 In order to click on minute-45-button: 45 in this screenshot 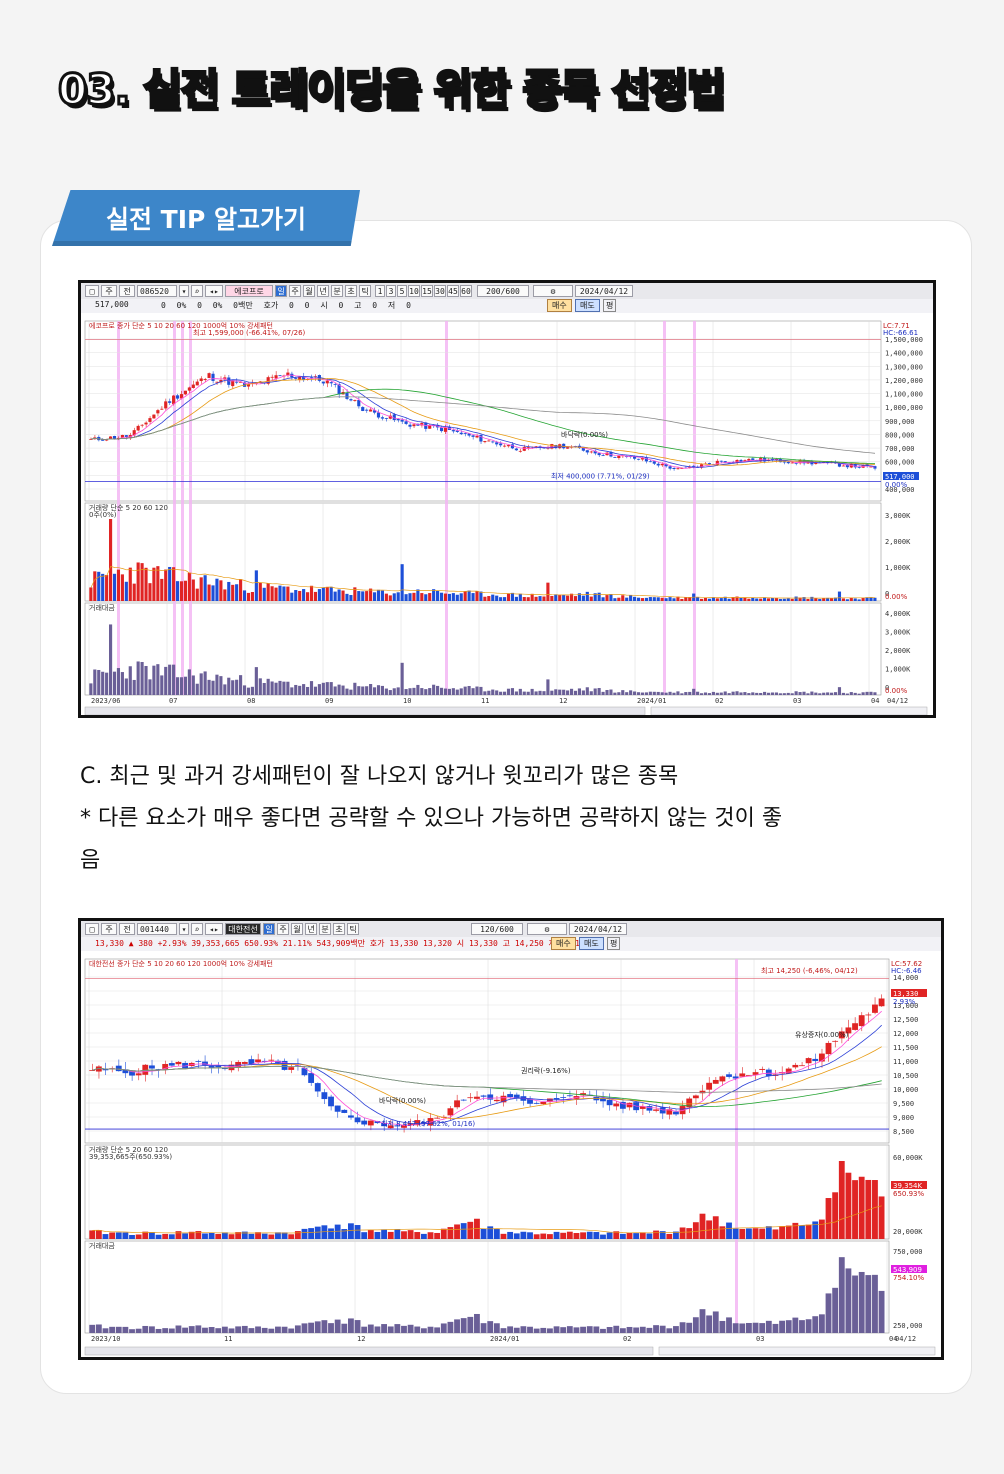, I will do `click(453, 291)`.